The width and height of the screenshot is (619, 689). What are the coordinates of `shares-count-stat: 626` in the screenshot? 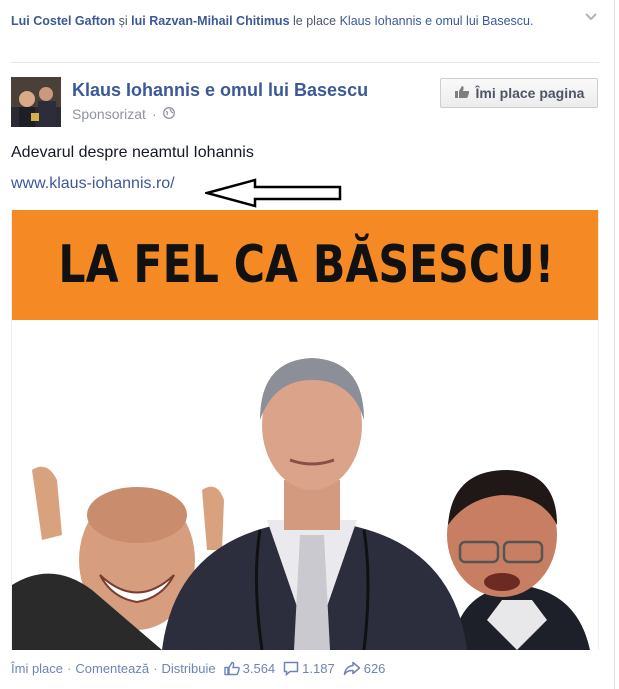 It's located at (364, 668).